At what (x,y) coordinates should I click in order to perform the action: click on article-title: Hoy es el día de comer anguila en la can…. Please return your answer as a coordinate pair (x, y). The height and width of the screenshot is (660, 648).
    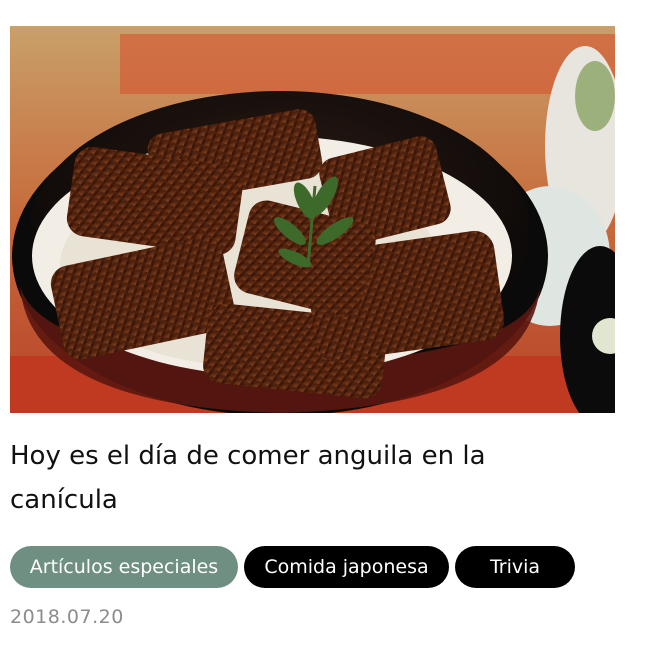
    Looking at the image, I should click on (290, 478).